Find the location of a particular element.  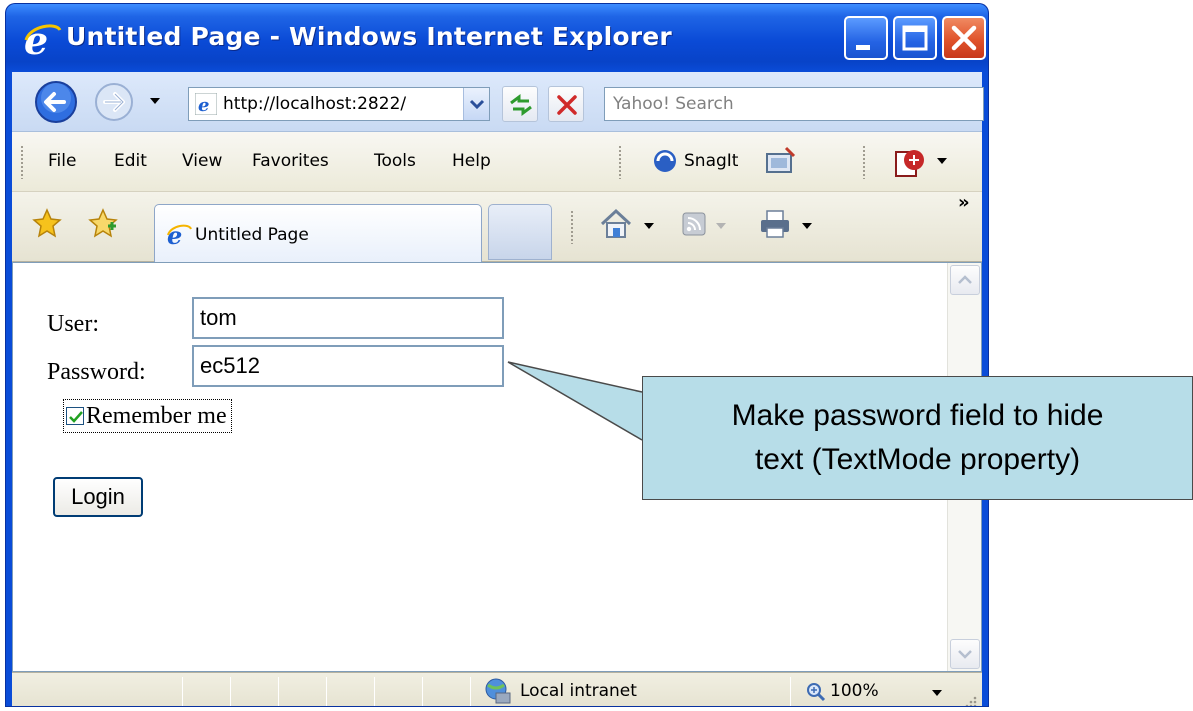

page-ie-icon: e is located at coordinates (206, 104).